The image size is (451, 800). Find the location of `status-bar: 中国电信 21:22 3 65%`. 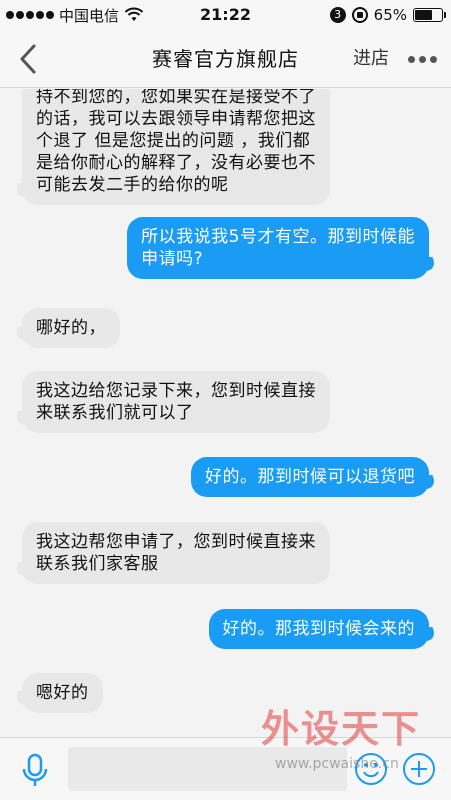

status-bar: 中国电信 21:22 3 65% is located at coordinates (225, 15).